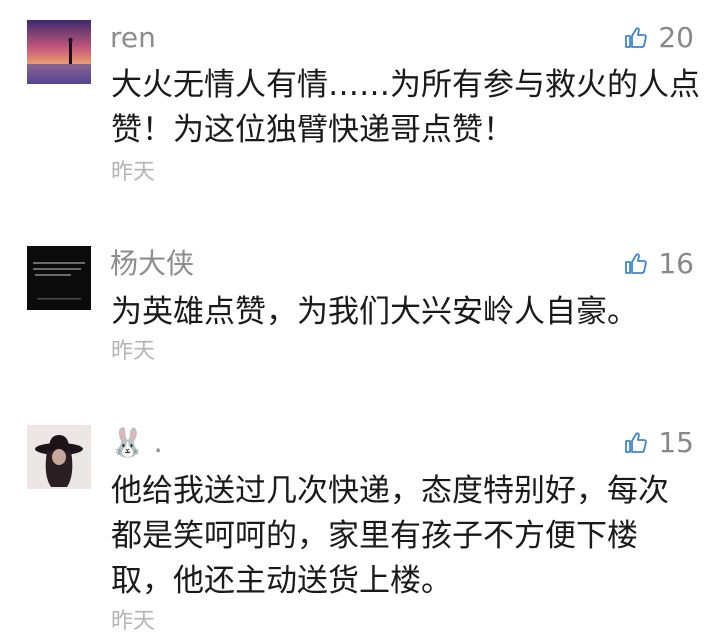 Image resolution: width=720 pixels, height=641 pixels. I want to click on like-count: 15, so click(676, 442).